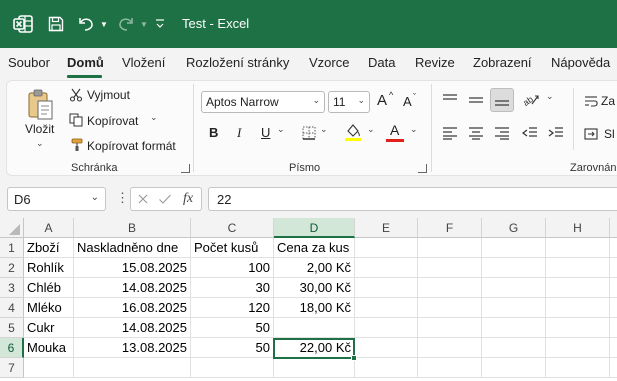 Image resolution: width=617 pixels, height=381 pixels. What do you see at coordinates (132, 308) in the screenshot?
I see `cell-b4: 16.08.2025` at bounding box center [132, 308].